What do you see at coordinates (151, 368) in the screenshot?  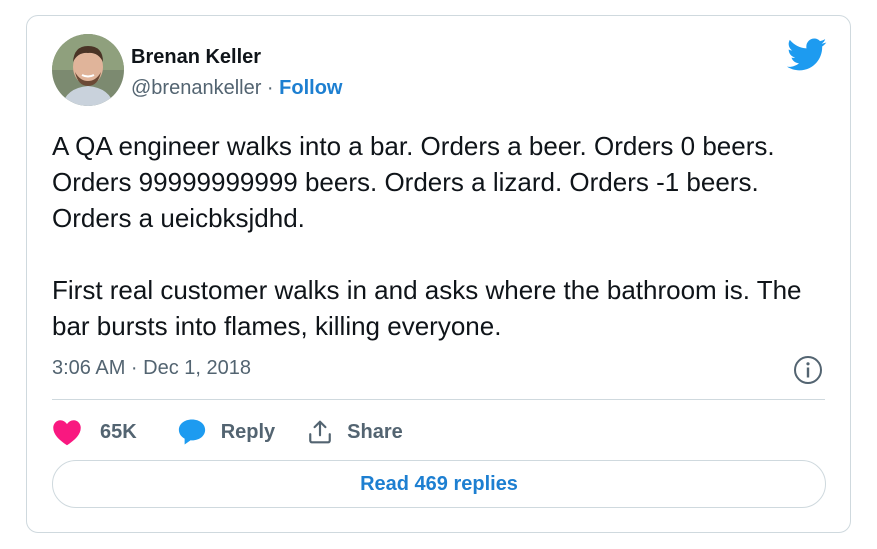 I see `tweet-timestamp: 3:06 AM · Dec 1, 2018` at bounding box center [151, 368].